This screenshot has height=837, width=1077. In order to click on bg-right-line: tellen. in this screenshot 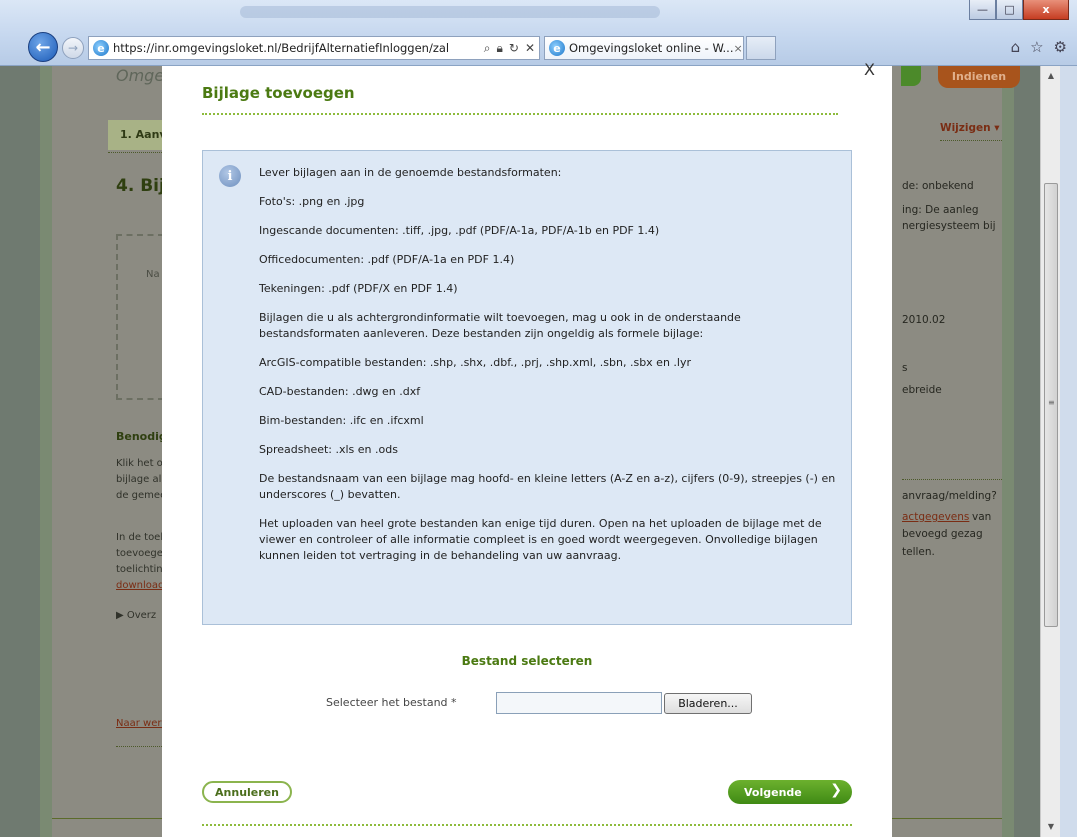, I will do `click(918, 552)`.